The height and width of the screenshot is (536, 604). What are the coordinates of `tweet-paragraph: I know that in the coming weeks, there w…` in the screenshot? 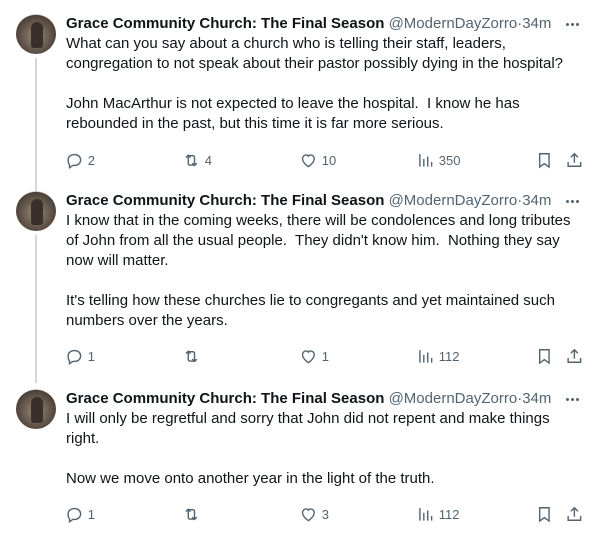 It's located at (320, 240).